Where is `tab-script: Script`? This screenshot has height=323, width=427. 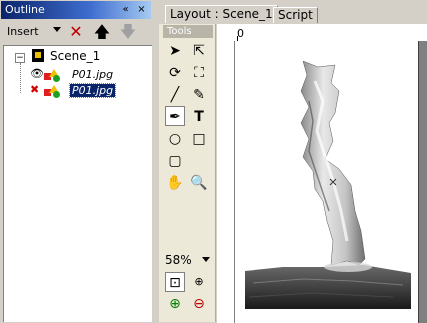 tab-script: Script is located at coordinates (295, 15).